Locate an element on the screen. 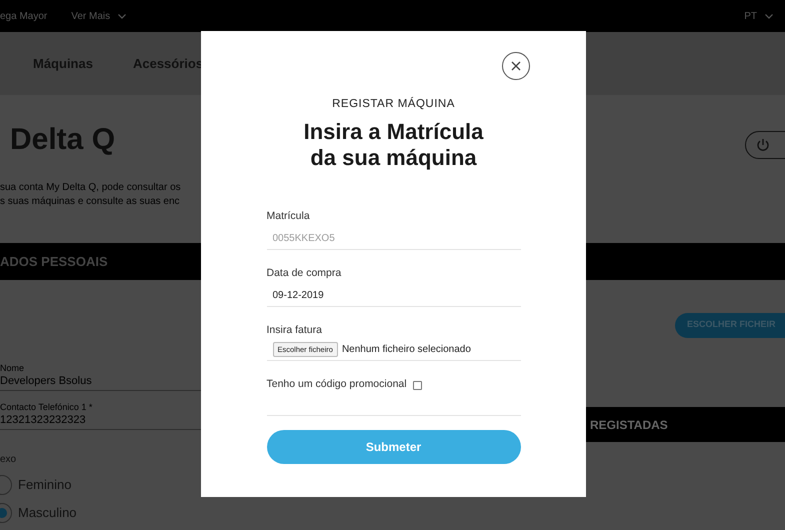 The width and height of the screenshot is (785, 530). field-label: Insira fatura is located at coordinates (294, 330).